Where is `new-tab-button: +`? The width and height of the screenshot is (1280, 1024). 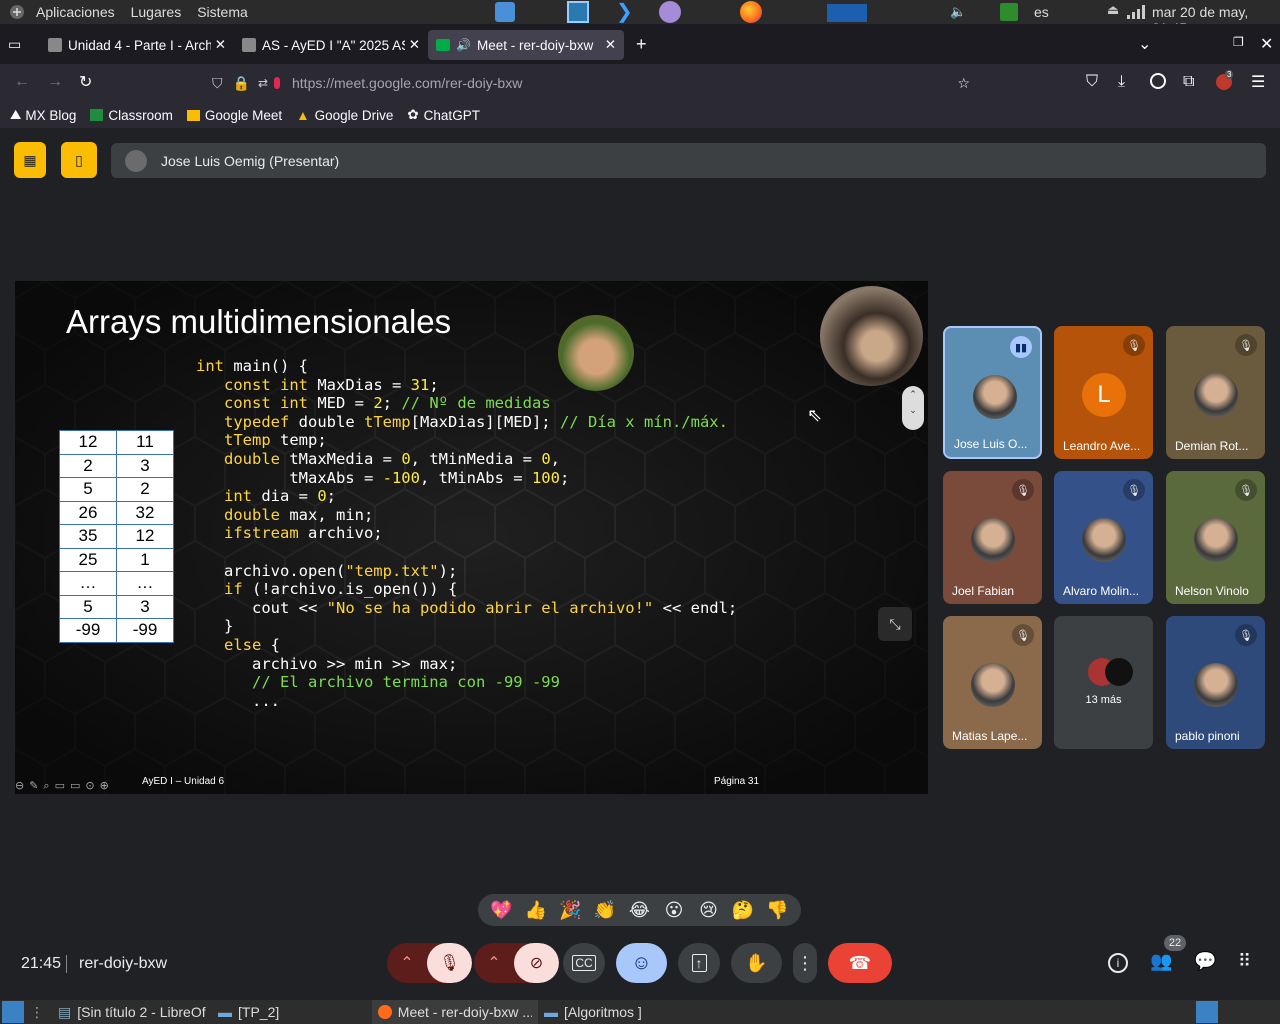 new-tab-button: + is located at coordinates (641, 44).